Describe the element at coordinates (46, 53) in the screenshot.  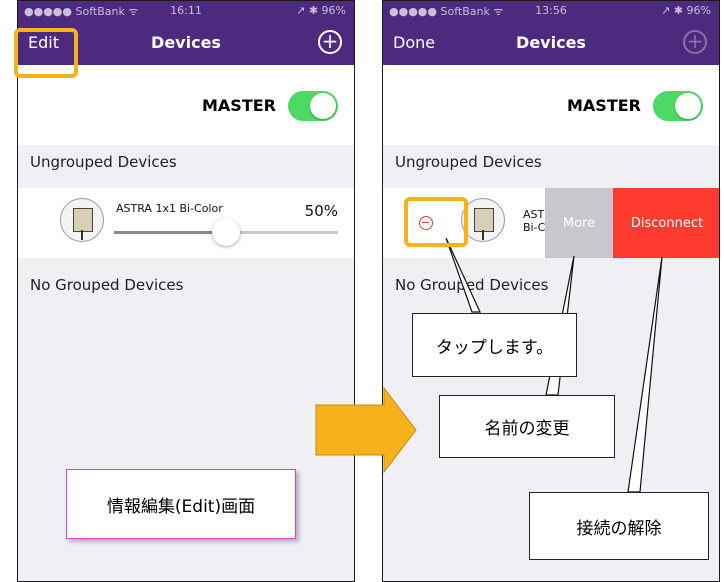
I see `edit-highlight` at that location.